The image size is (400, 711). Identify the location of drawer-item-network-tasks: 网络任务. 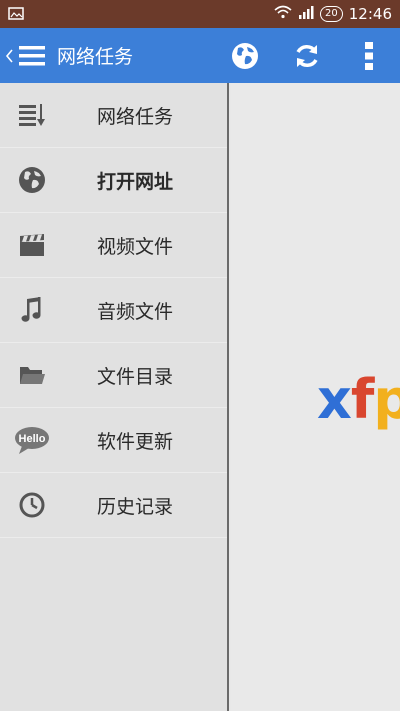
(113, 115).